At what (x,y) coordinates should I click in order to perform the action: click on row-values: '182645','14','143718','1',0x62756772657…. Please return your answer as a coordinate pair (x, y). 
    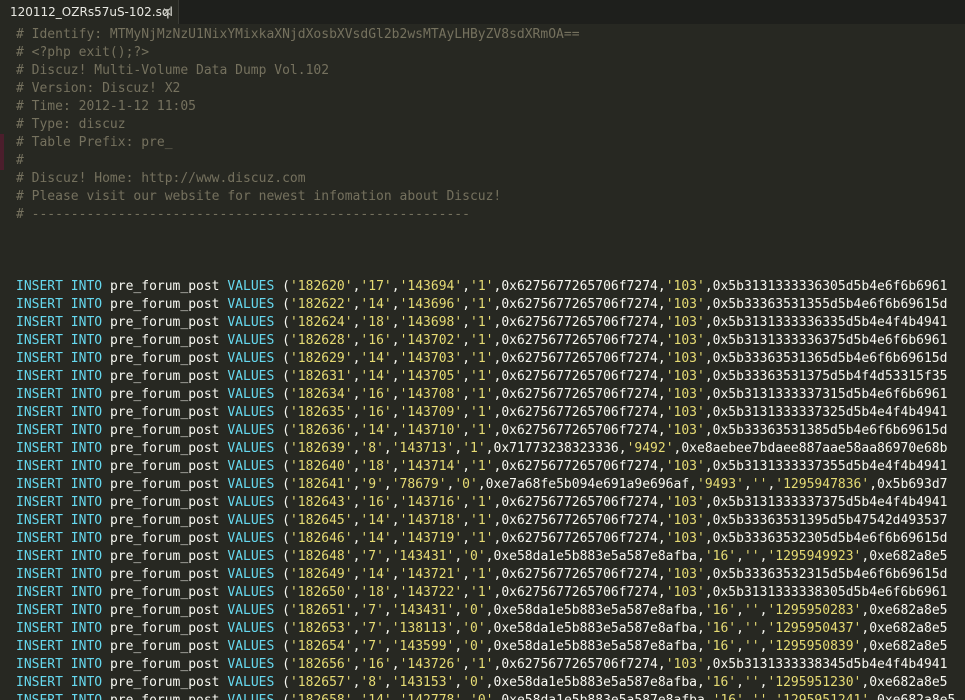
    Looking at the image, I should click on (618, 520).